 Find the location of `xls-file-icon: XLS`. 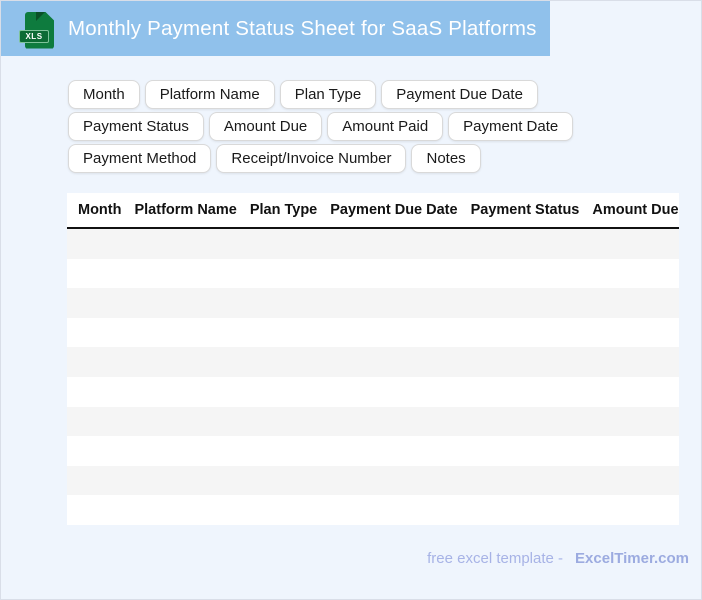

xls-file-icon: XLS is located at coordinates (36, 29).